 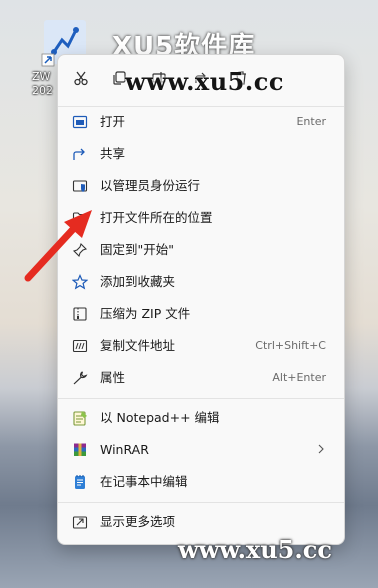 I want to click on menu-item-label: WinRAR, so click(x=124, y=449).